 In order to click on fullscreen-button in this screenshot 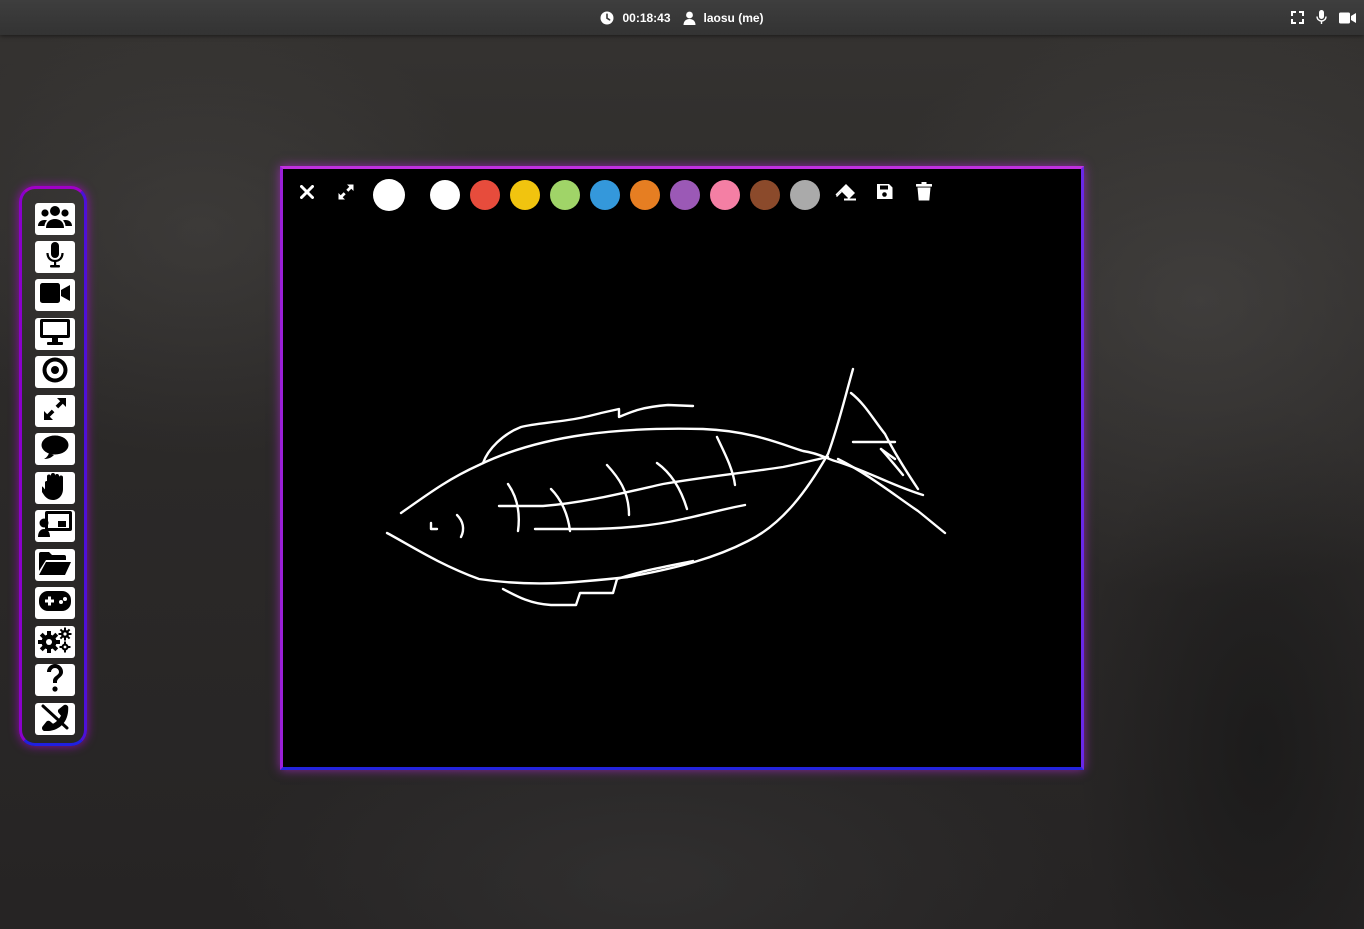, I will do `click(55, 411)`.